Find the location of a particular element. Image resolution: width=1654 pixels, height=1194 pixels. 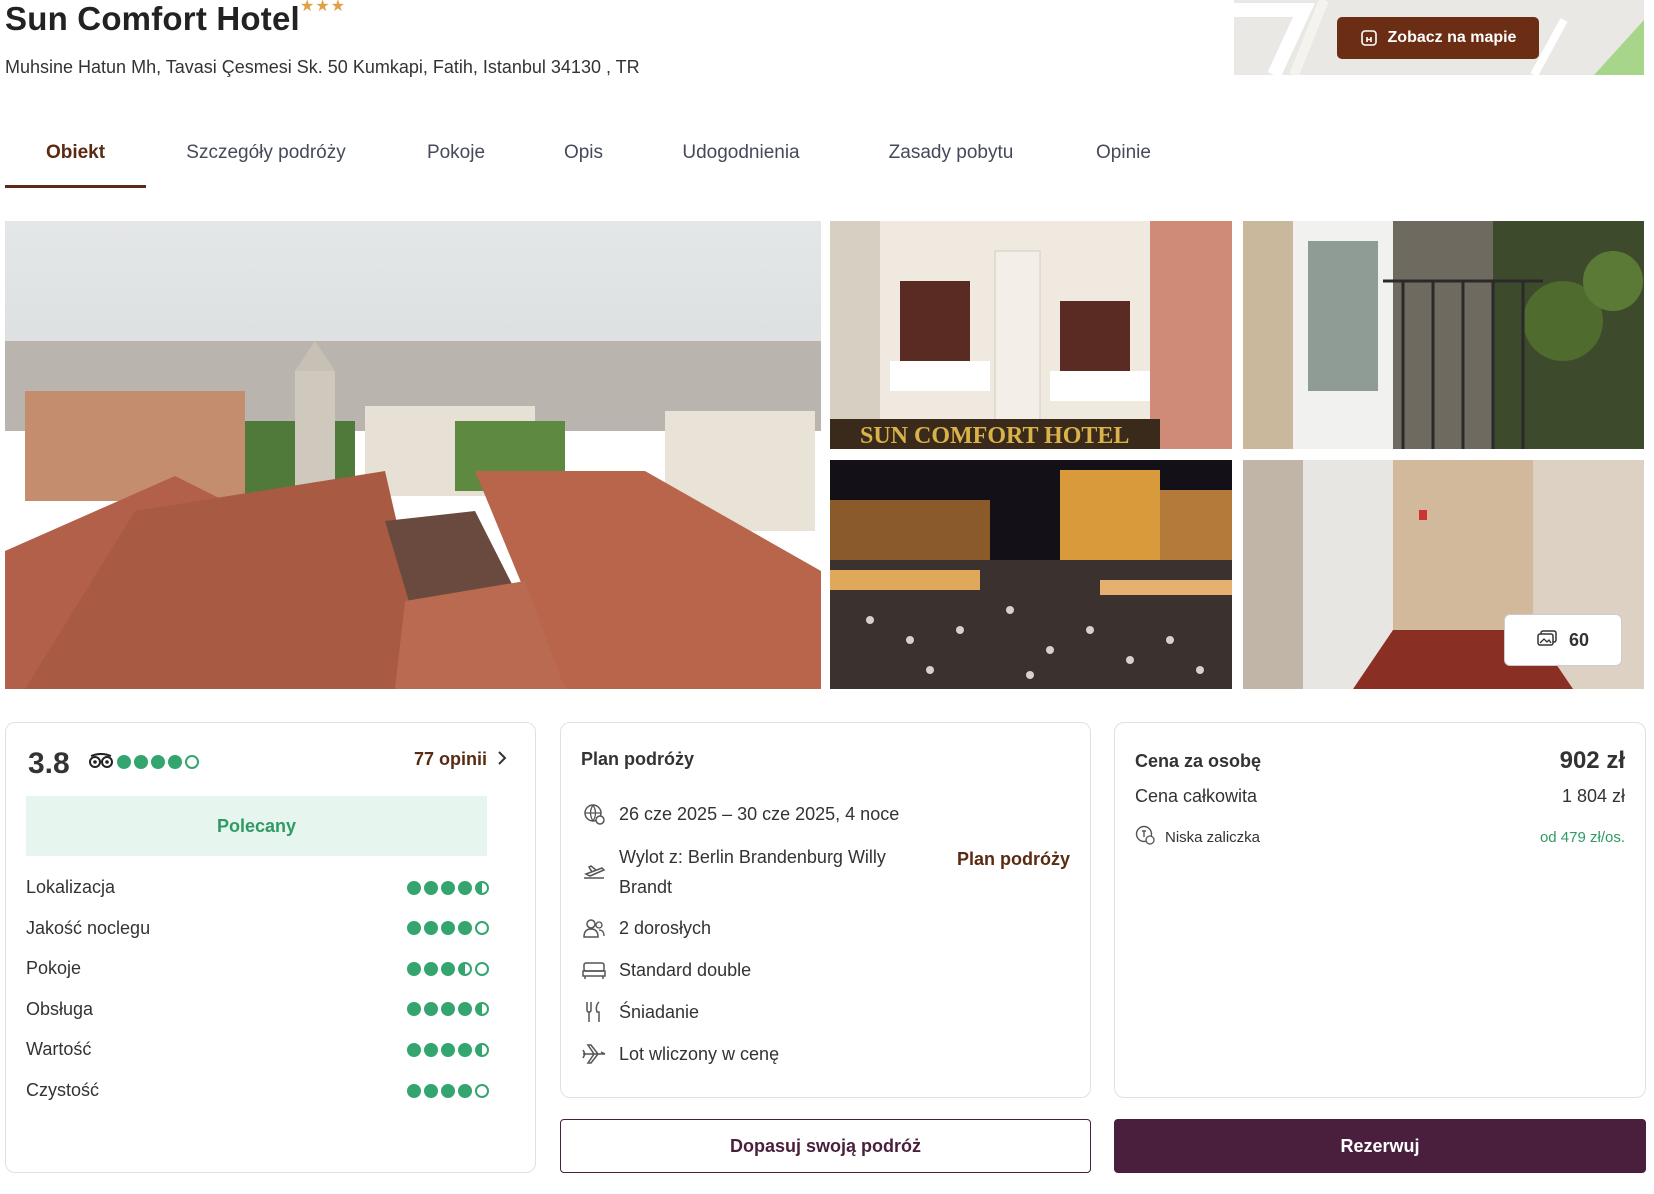

plane-icon is located at coordinates (594, 1054).